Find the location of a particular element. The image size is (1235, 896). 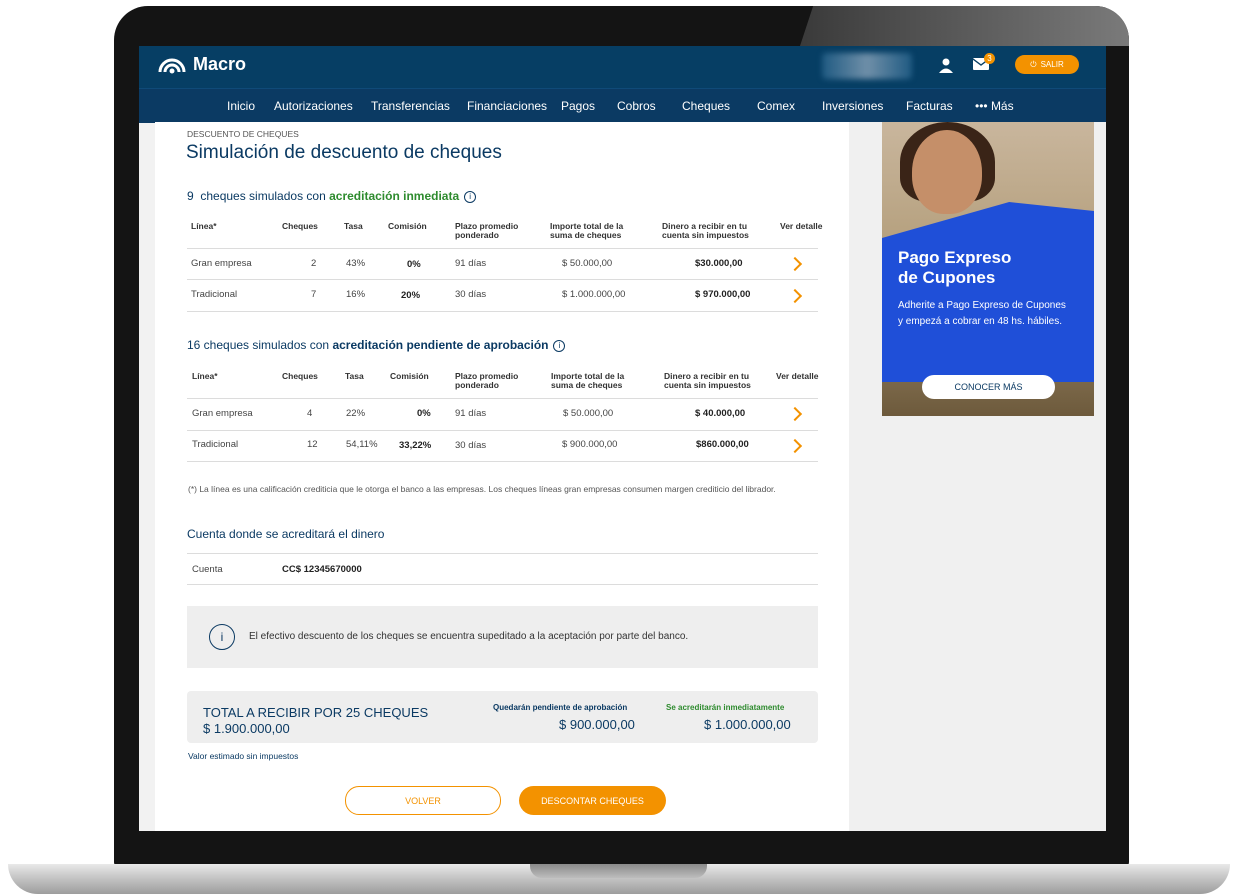

row2-importe: $ 1.000.000,00 is located at coordinates (594, 294).